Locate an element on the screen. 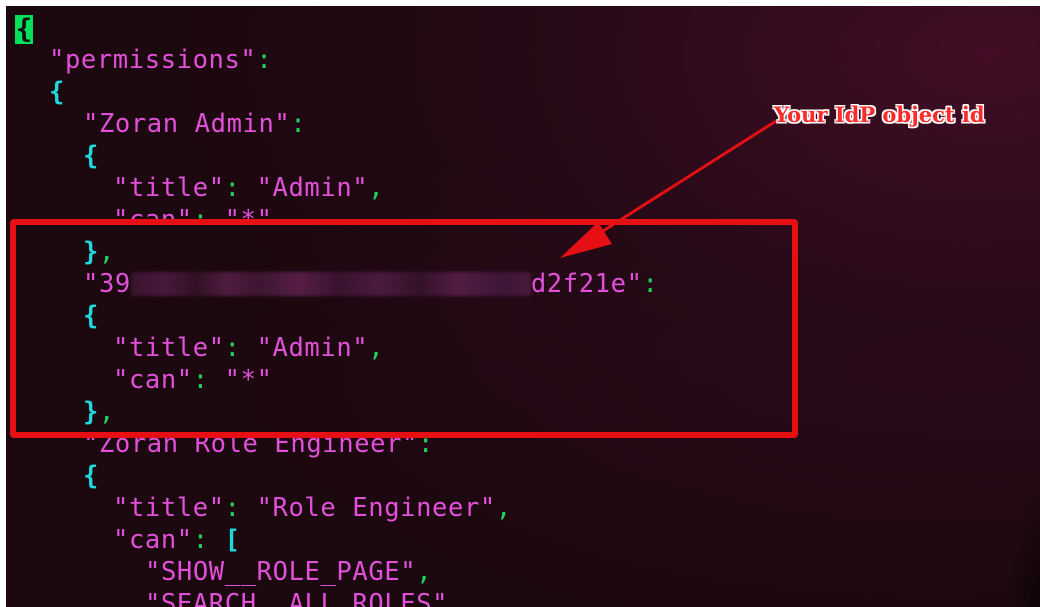 Image resolution: width=1040 pixels, height=607 pixels. annotation-arrow is located at coordinates (668, 188).